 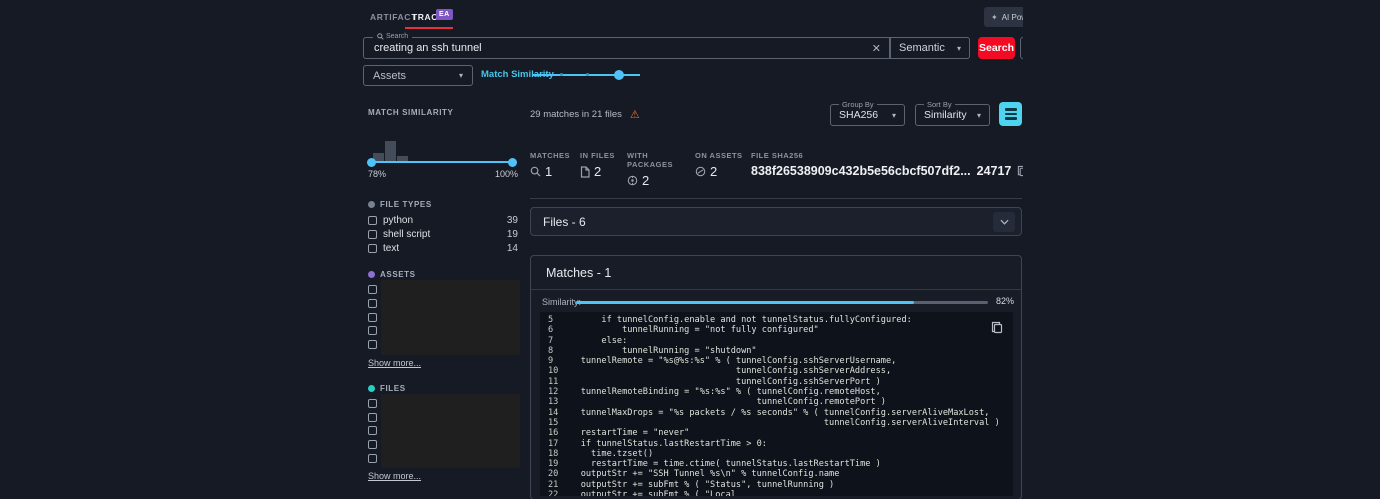 I want to click on stat-matches: MATCHES 1, so click(x=550, y=165).